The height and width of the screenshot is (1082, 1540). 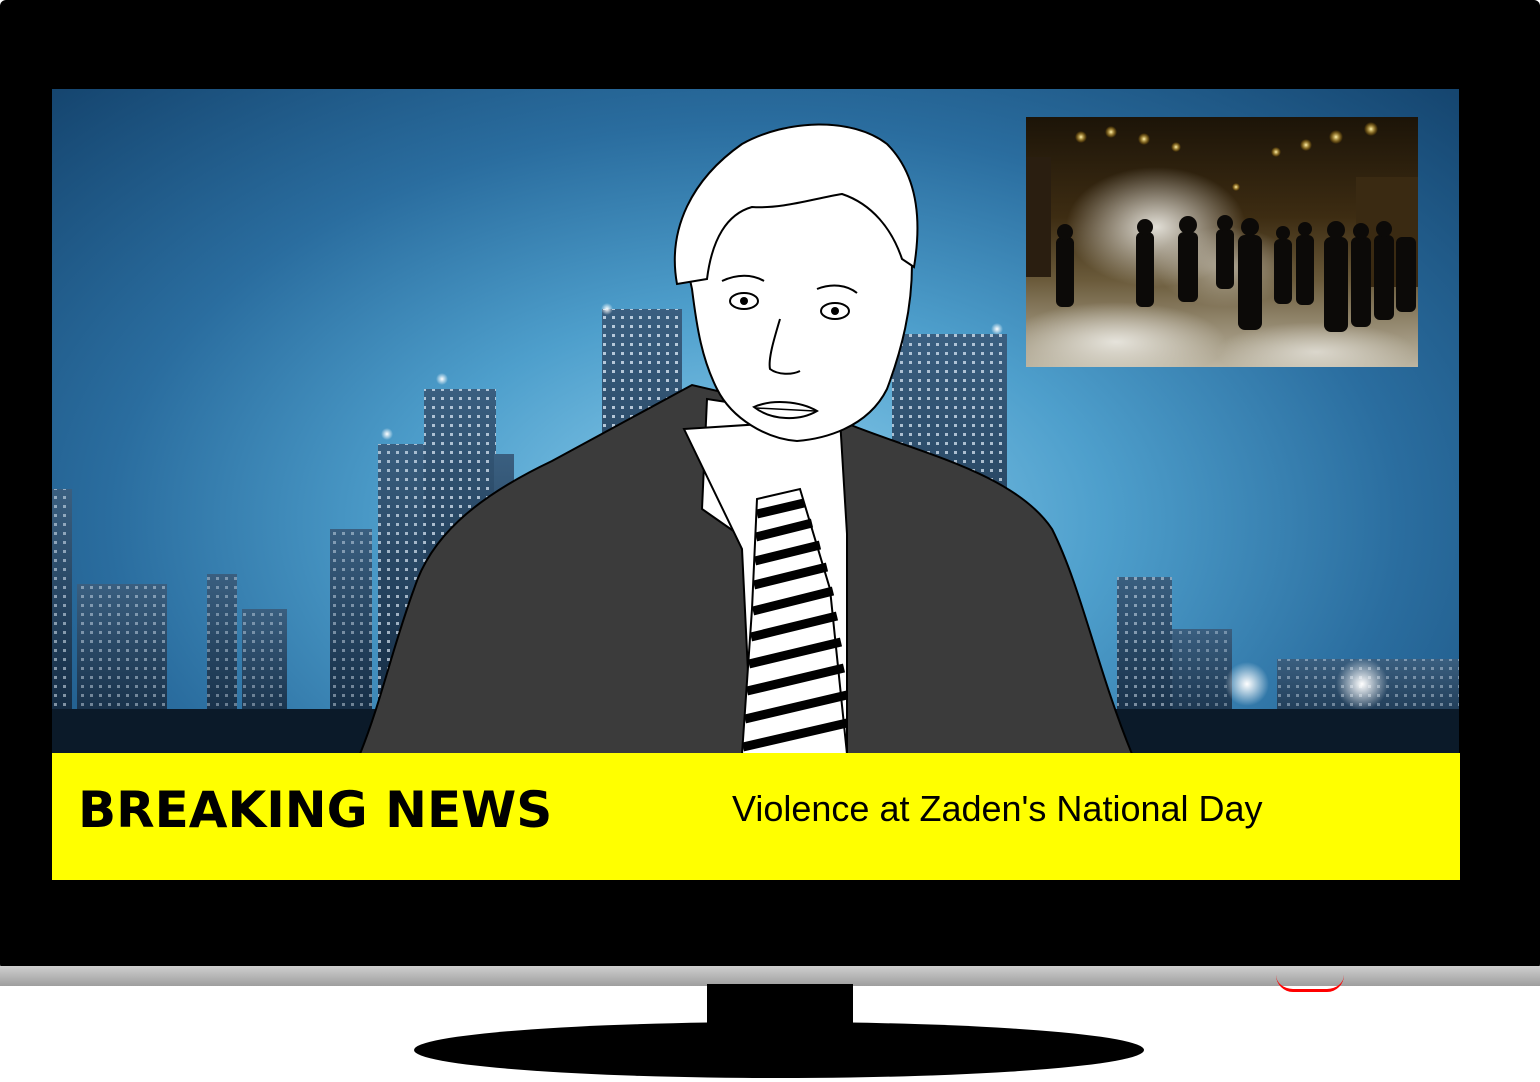 I want to click on ticker-label: BREAKING NEWS, so click(x=315, y=810).